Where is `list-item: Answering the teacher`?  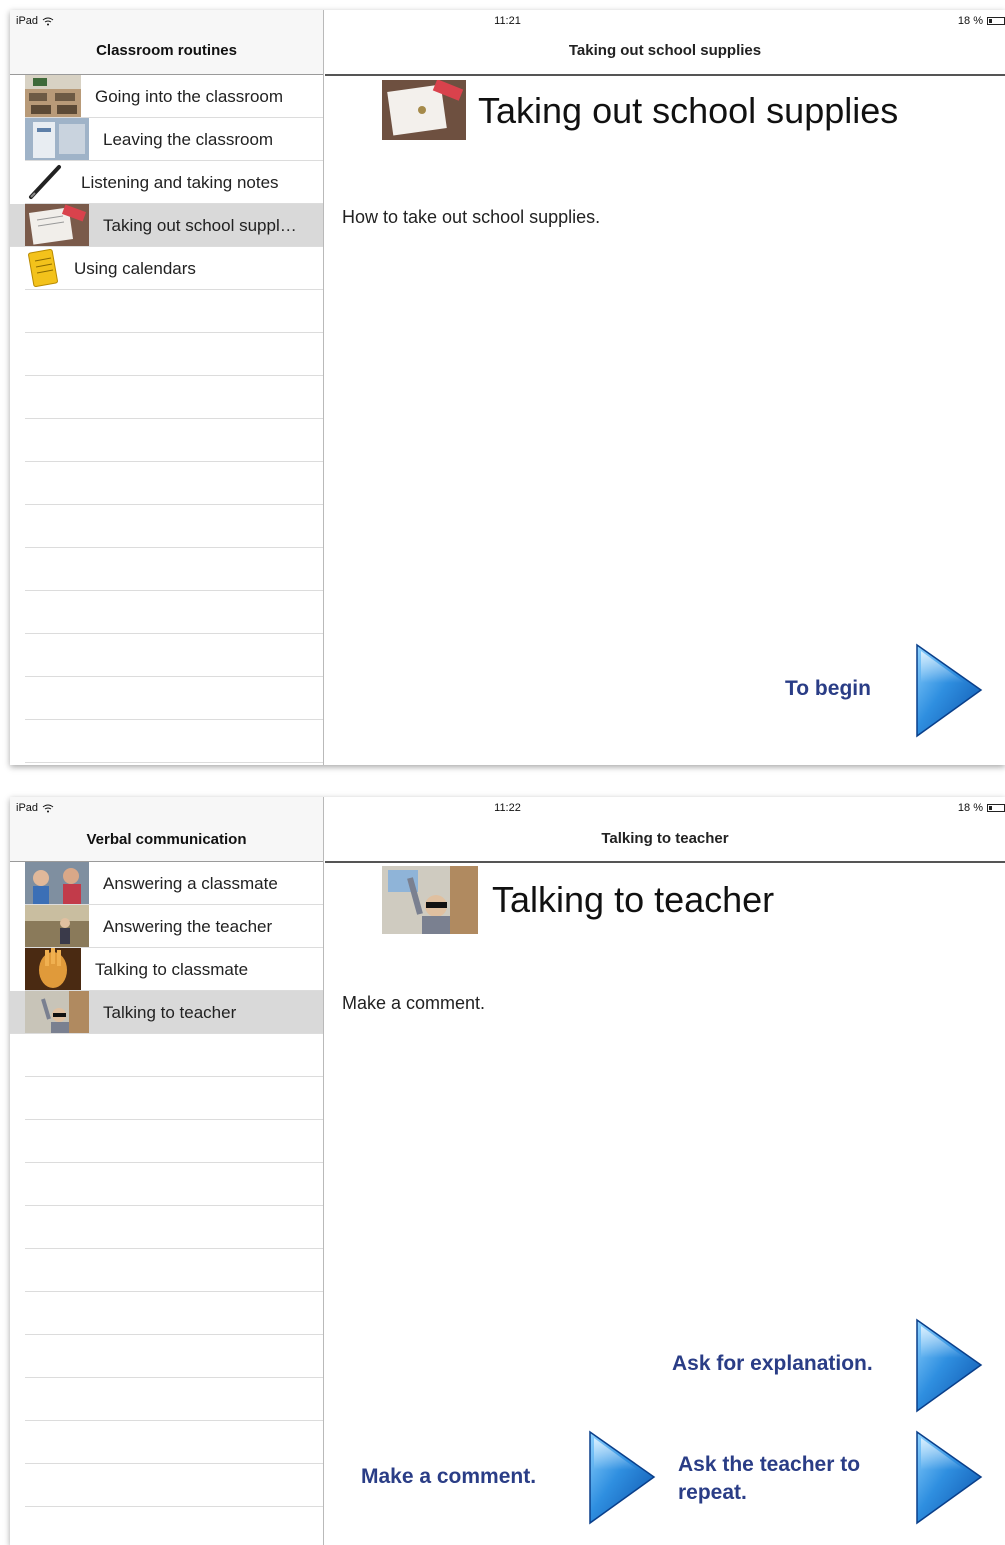 list-item: Answering the teacher is located at coordinates (174, 926).